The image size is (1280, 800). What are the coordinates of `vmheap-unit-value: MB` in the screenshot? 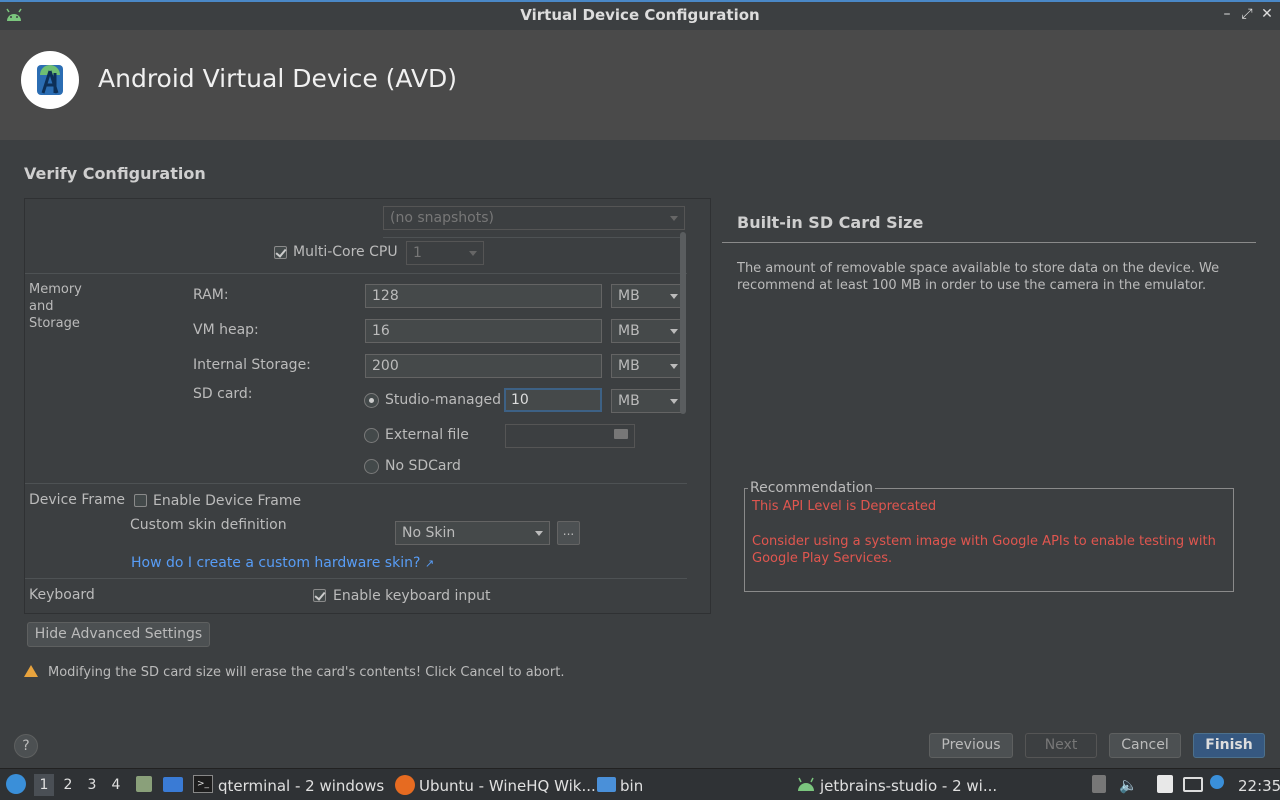 It's located at (629, 331).